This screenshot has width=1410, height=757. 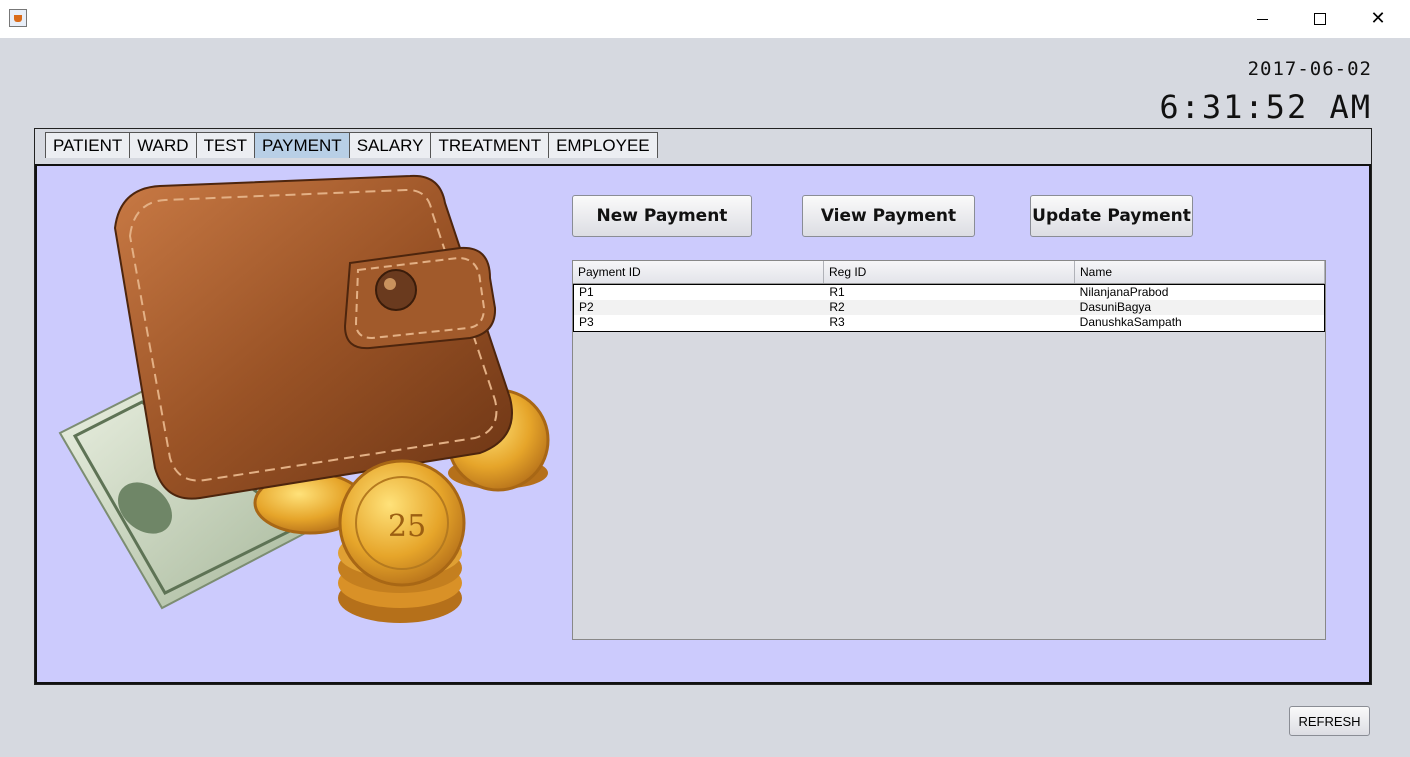 What do you see at coordinates (225, 145) in the screenshot?
I see `tab-test: TEST` at bounding box center [225, 145].